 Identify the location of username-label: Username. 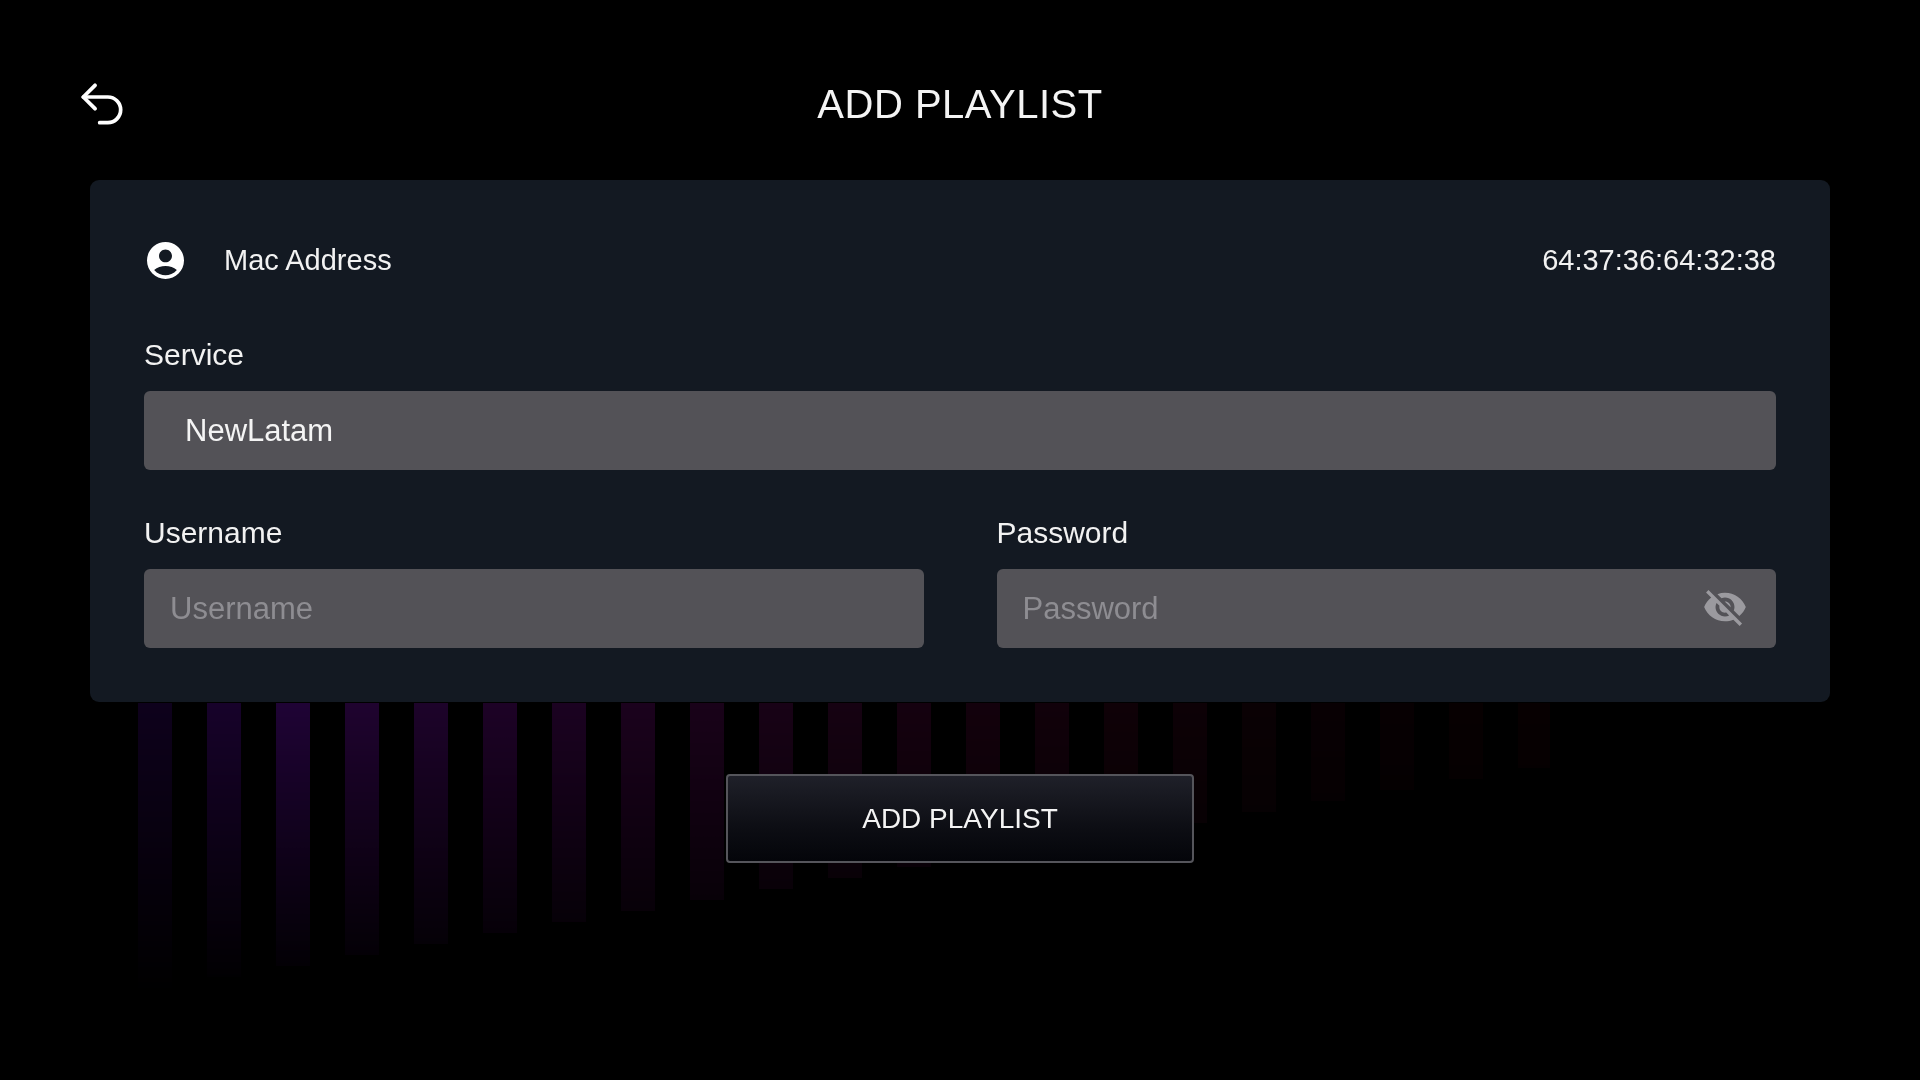
(213, 533).